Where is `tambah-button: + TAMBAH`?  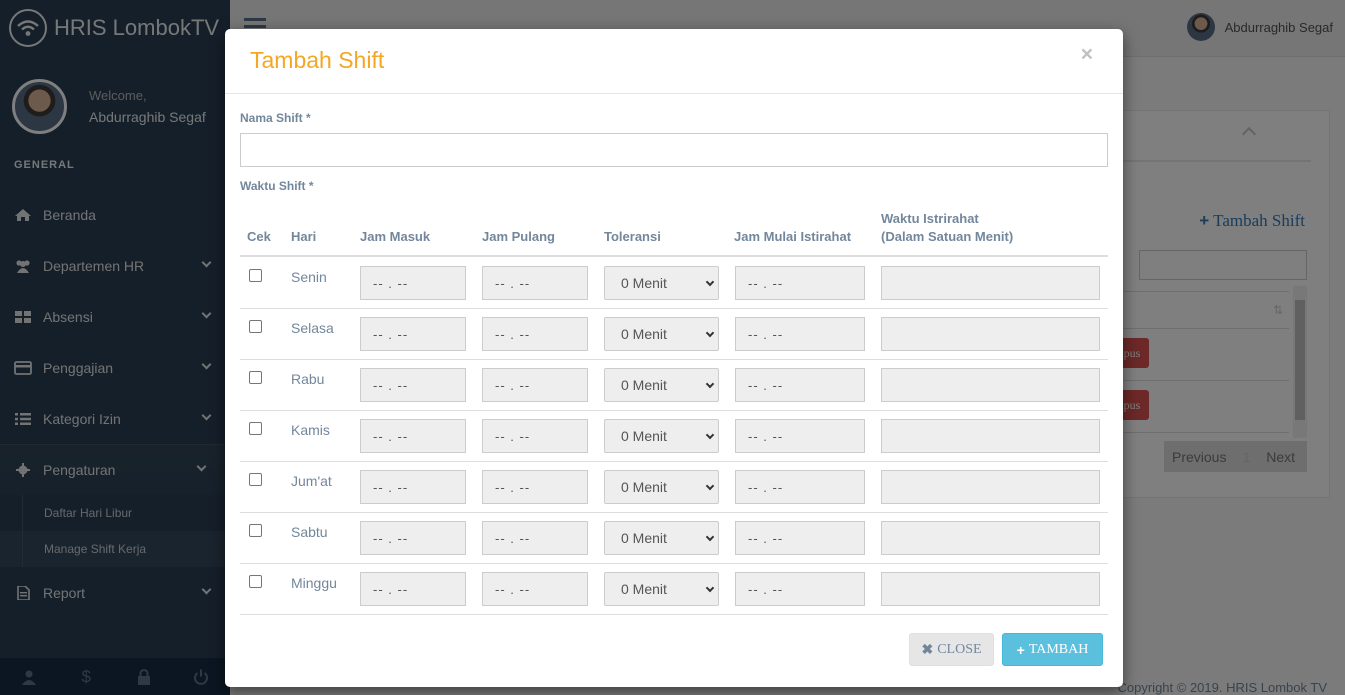
tambah-button: + TAMBAH is located at coordinates (1052, 649).